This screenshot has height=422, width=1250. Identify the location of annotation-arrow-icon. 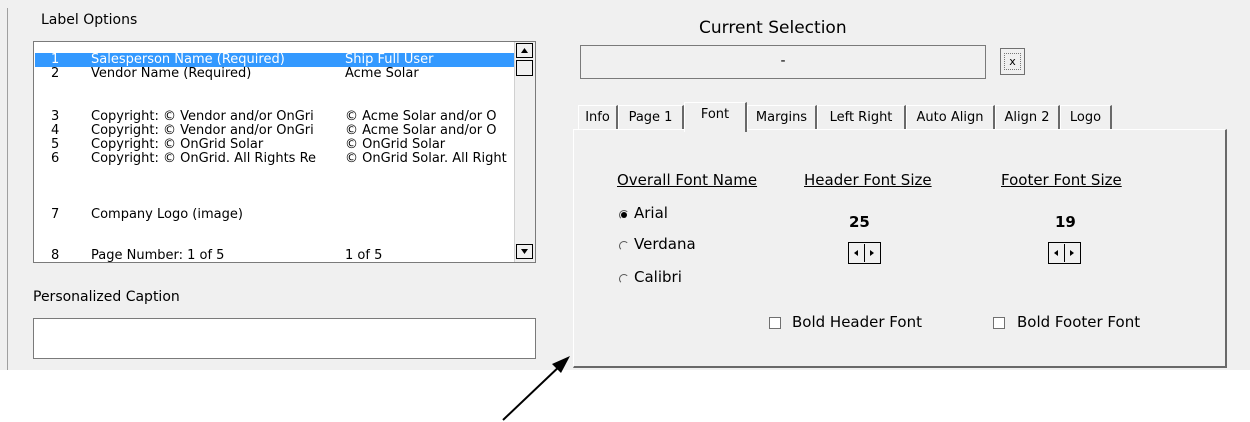
(536, 388).